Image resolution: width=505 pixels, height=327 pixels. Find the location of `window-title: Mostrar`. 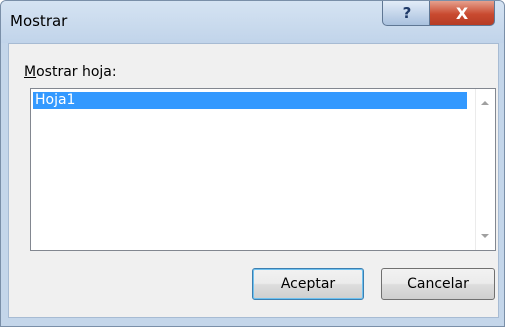

window-title: Mostrar is located at coordinates (39, 21).